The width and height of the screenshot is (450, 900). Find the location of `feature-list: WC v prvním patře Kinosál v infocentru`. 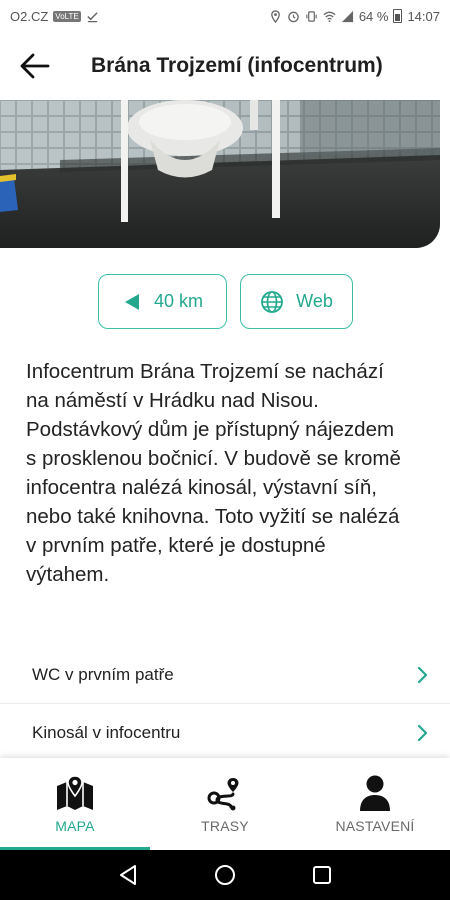

feature-list: WC v prvním patře Kinosál v infocentru is located at coordinates (225, 704).